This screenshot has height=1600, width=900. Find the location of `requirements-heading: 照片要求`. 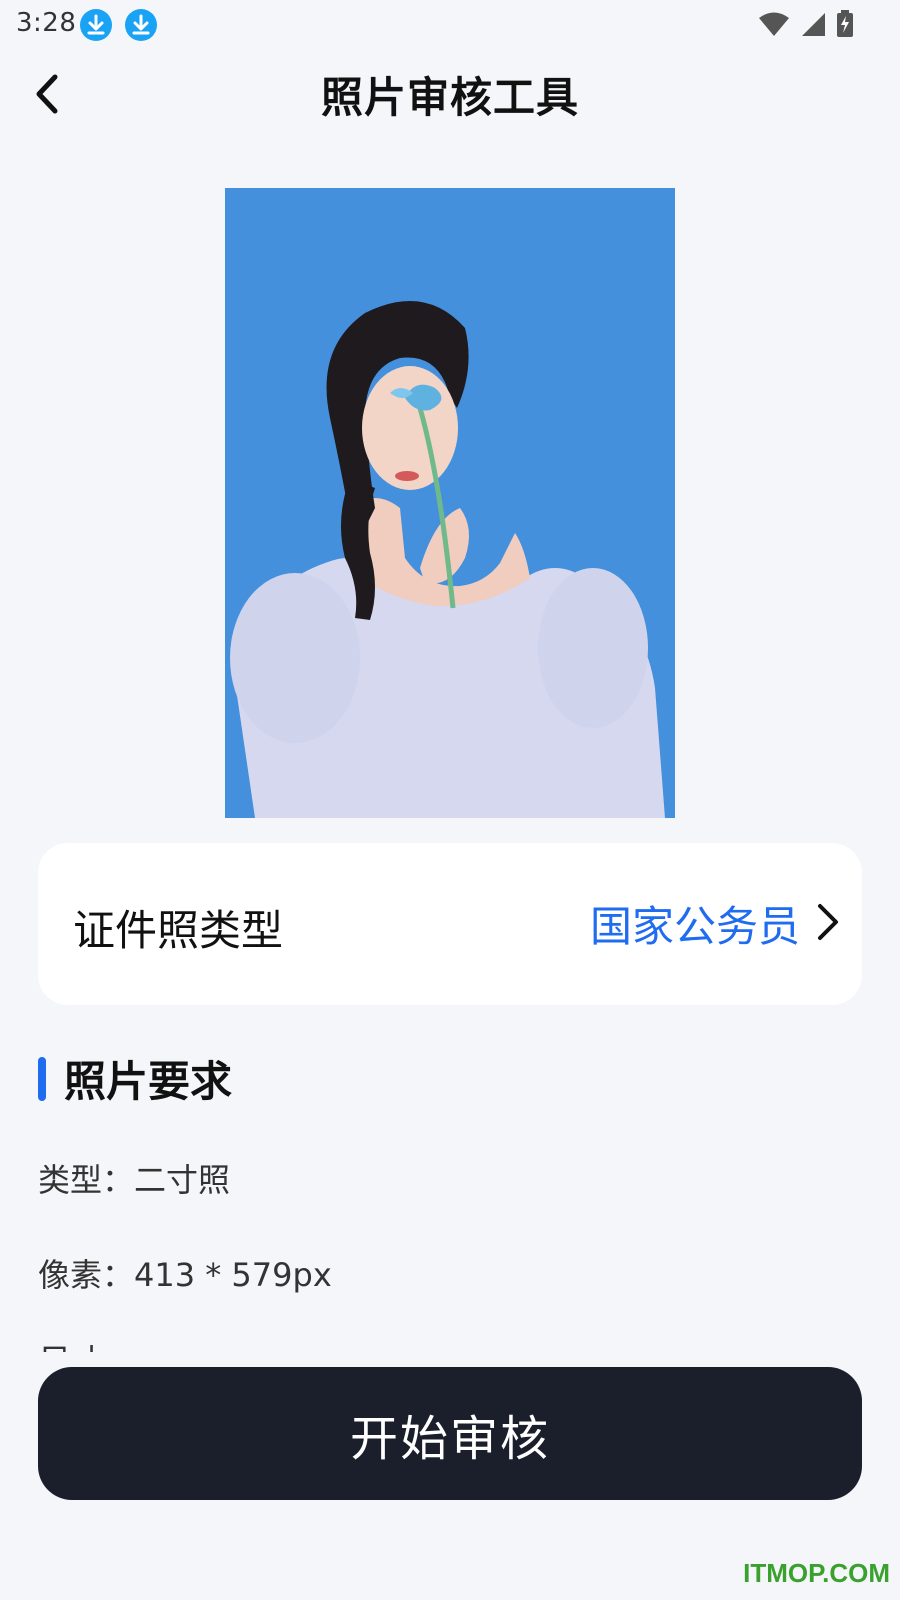

requirements-heading: 照片要求 is located at coordinates (135, 1078).